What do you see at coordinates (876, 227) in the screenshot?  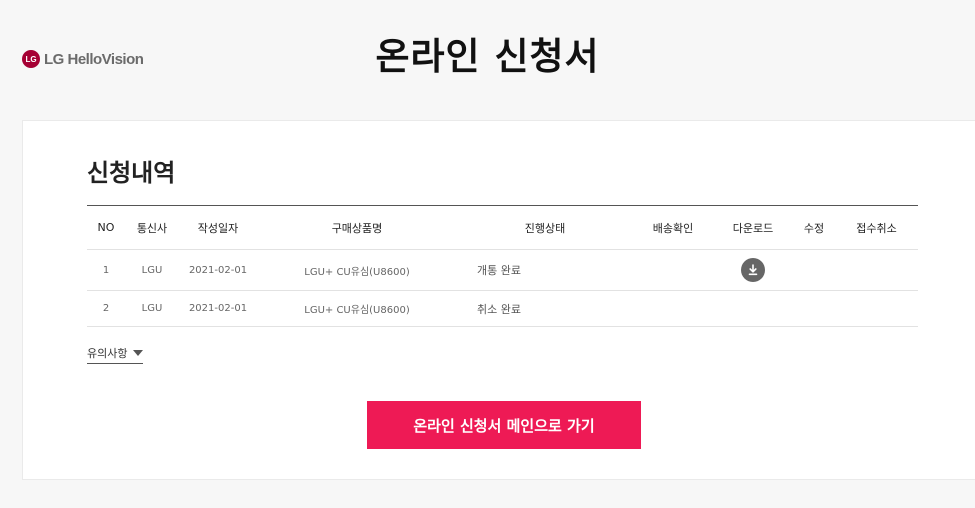 I see `col-header-cancel: 접수취소` at bounding box center [876, 227].